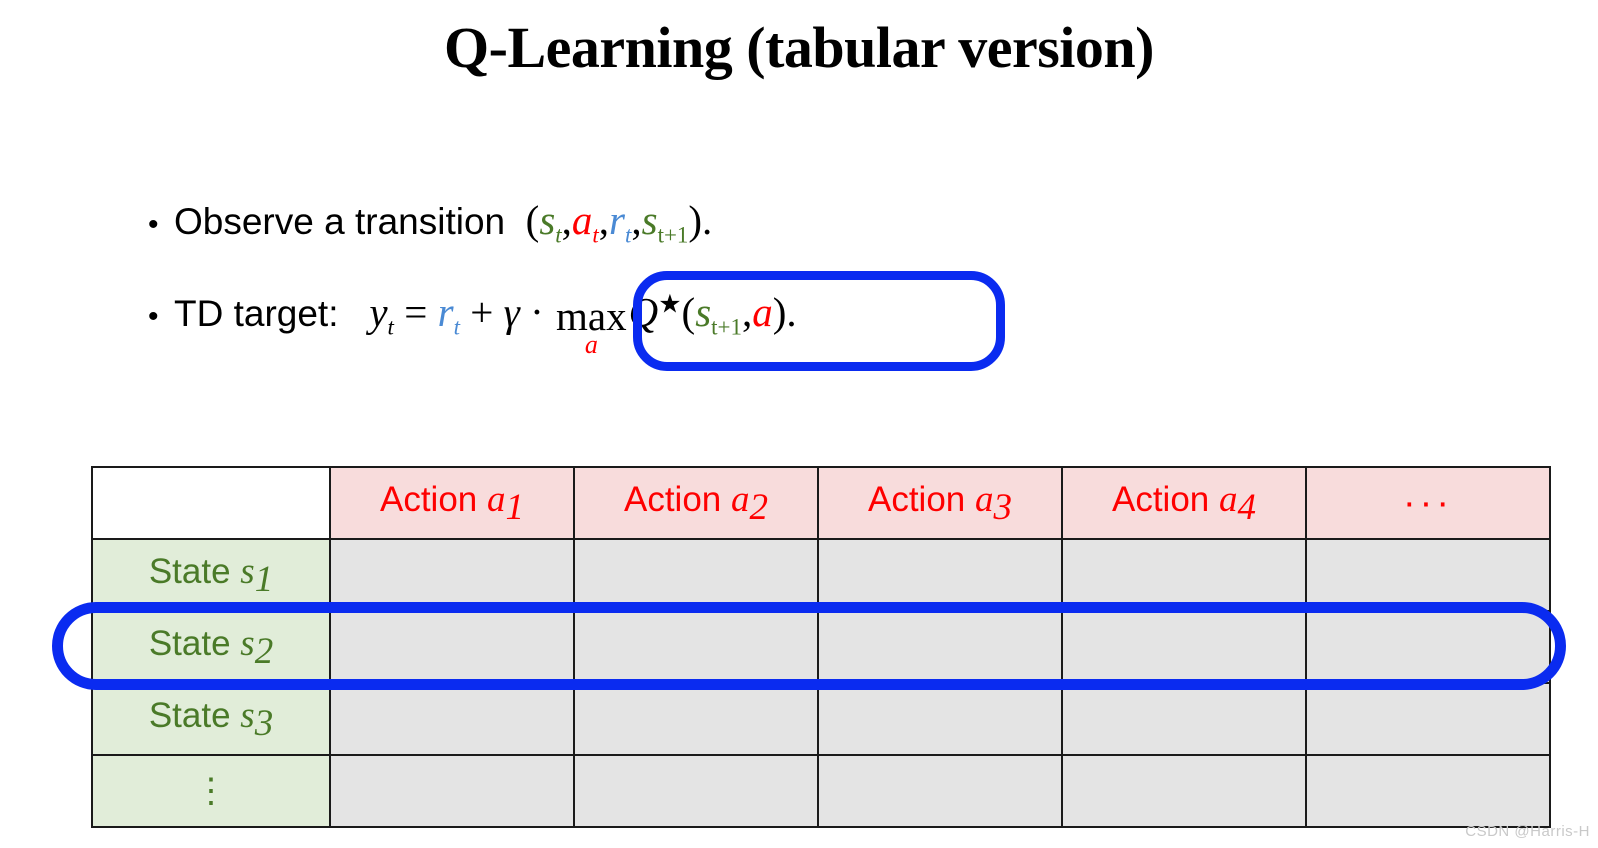 This screenshot has height=848, width=1598. I want to click on comma-2: ,, so click(604, 220).